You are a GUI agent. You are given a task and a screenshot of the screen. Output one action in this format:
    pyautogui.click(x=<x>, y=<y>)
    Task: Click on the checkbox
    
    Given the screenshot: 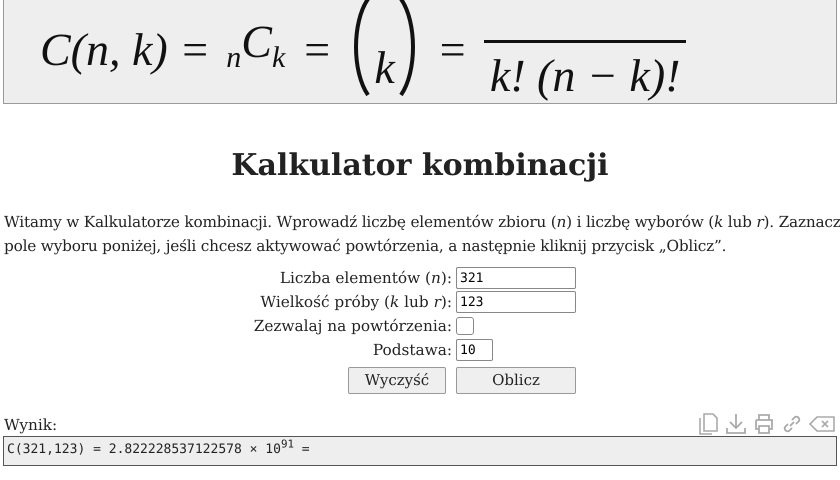 What is the action you would take?
    pyautogui.click(x=465, y=326)
    